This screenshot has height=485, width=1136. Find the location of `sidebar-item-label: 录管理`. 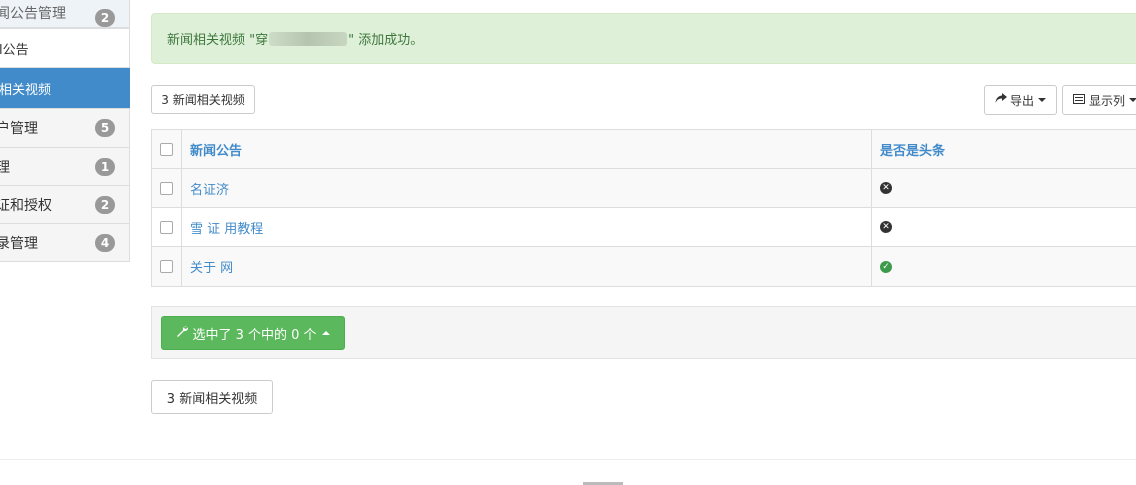

sidebar-item-label: 录管理 is located at coordinates (19, 243).